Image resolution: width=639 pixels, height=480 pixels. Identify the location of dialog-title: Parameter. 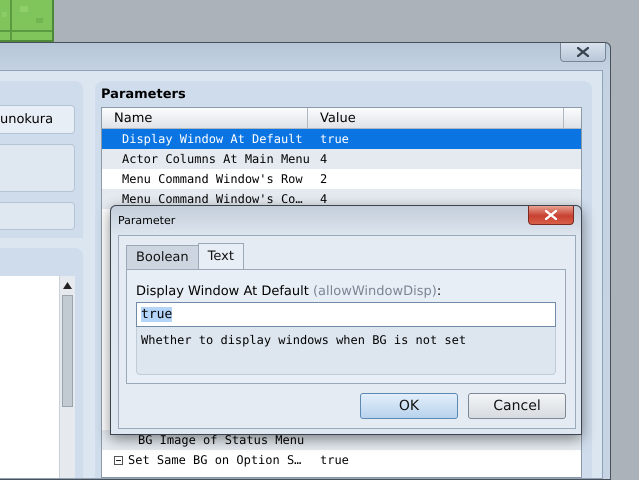
(147, 220).